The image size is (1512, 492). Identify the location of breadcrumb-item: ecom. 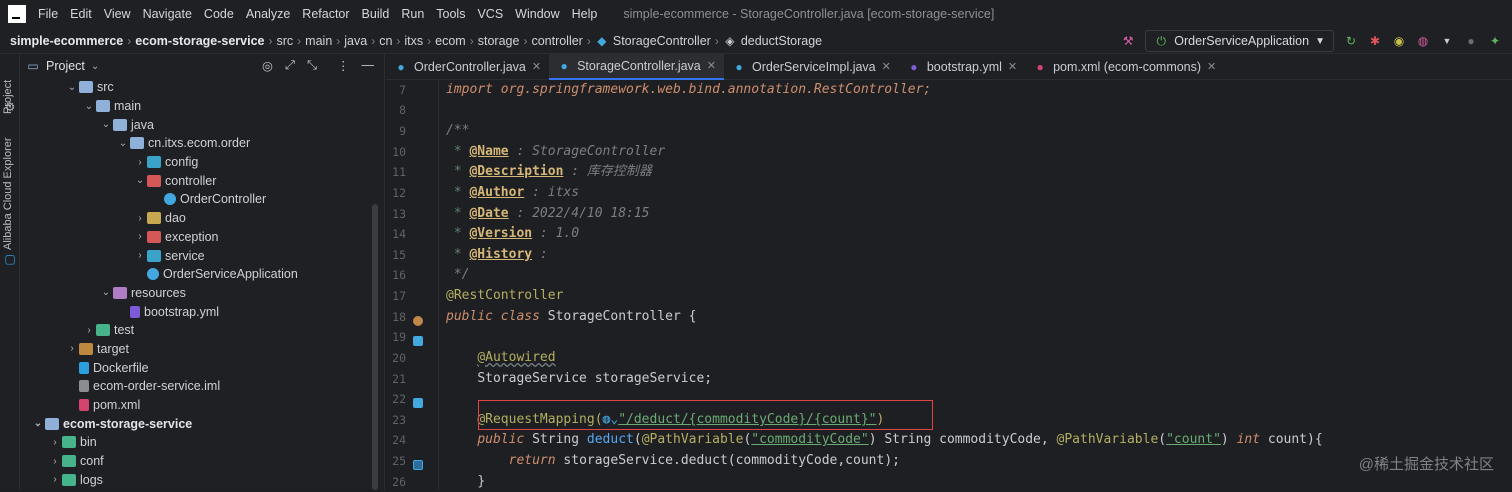
(448, 41).